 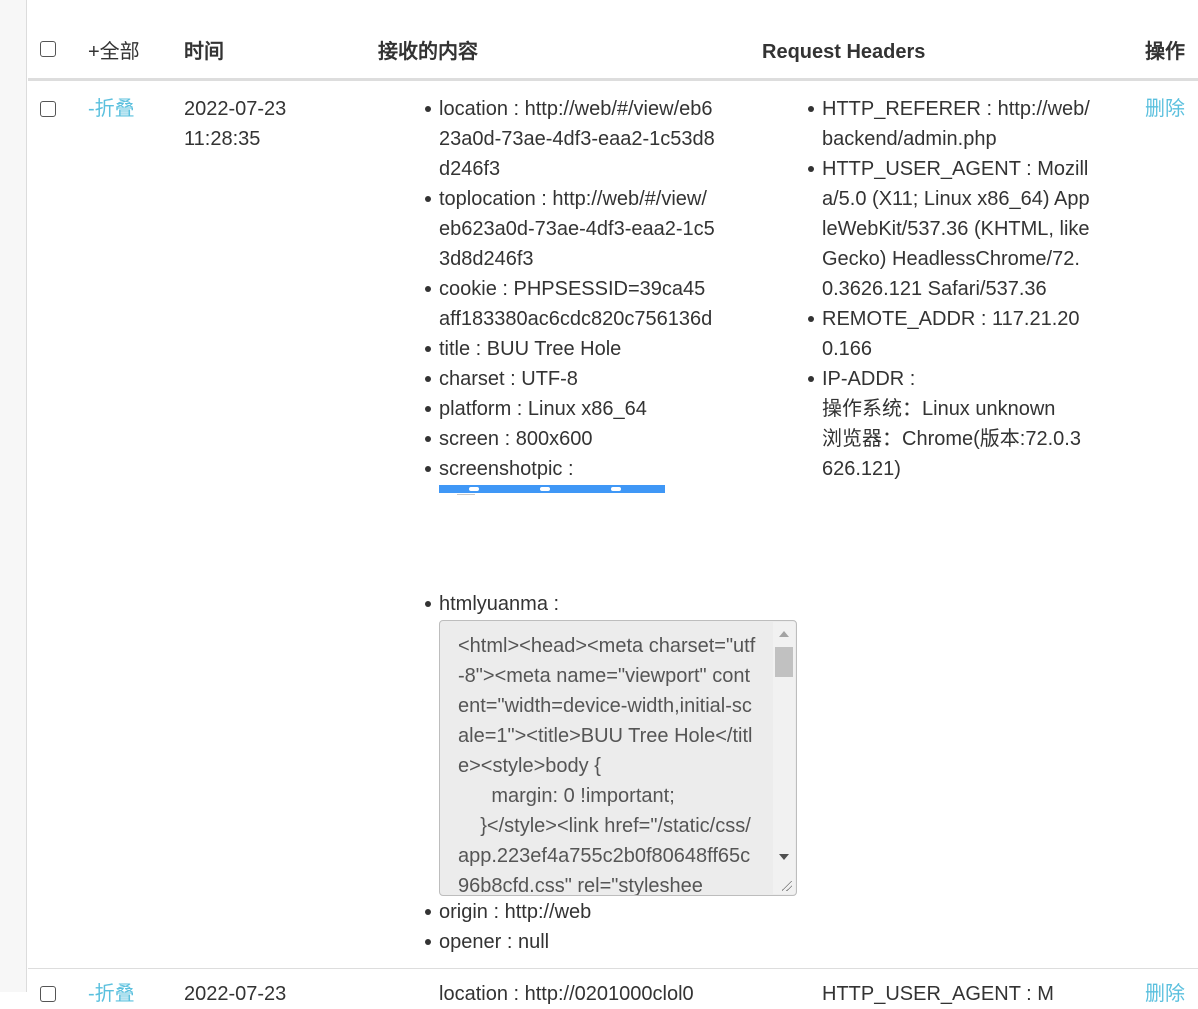 What do you see at coordinates (844, 52) in the screenshot?
I see `header-request-headers: Request Headers` at bounding box center [844, 52].